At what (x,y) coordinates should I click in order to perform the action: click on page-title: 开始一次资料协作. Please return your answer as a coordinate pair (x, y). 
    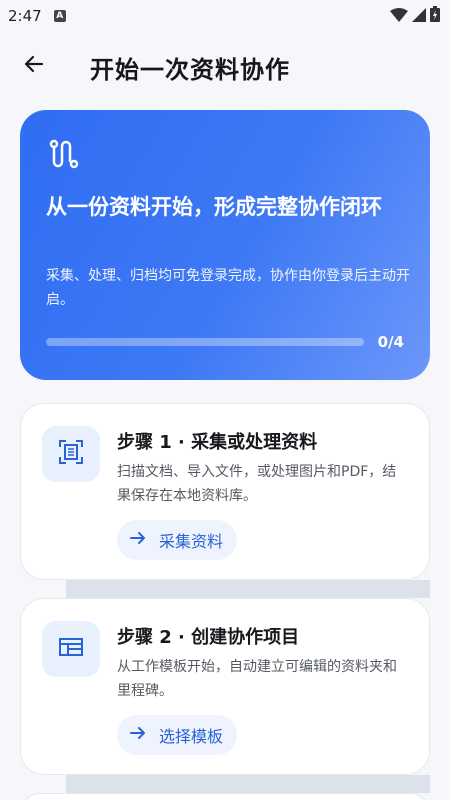
    Looking at the image, I should click on (190, 70).